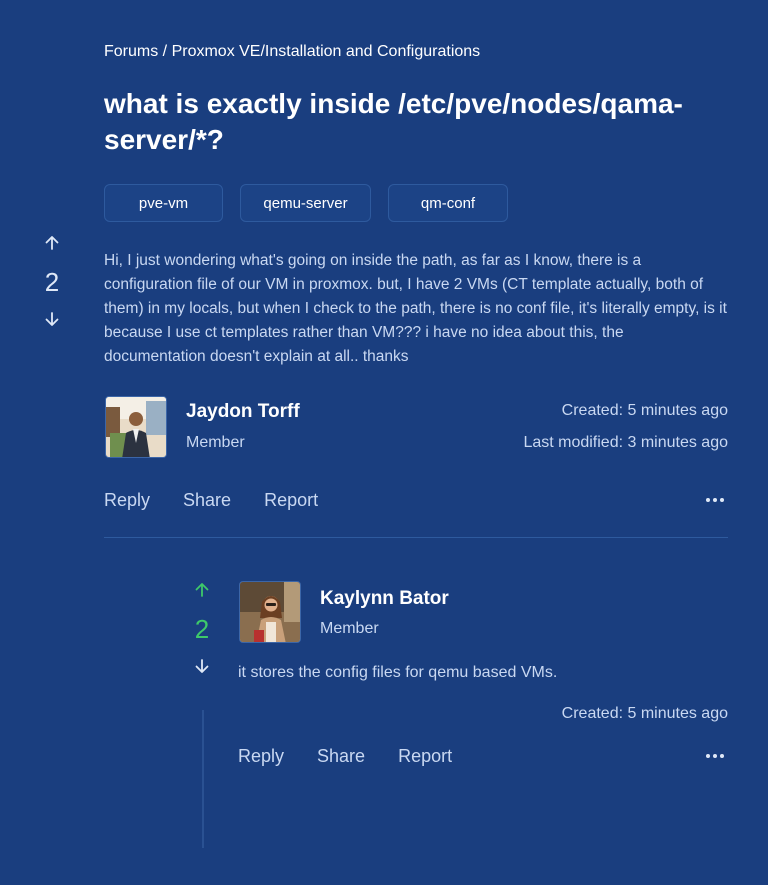 This screenshot has height=885, width=768. Describe the element at coordinates (384, 599) in the screenshot. I see `author-name: Kaylynn Bator` at that location.